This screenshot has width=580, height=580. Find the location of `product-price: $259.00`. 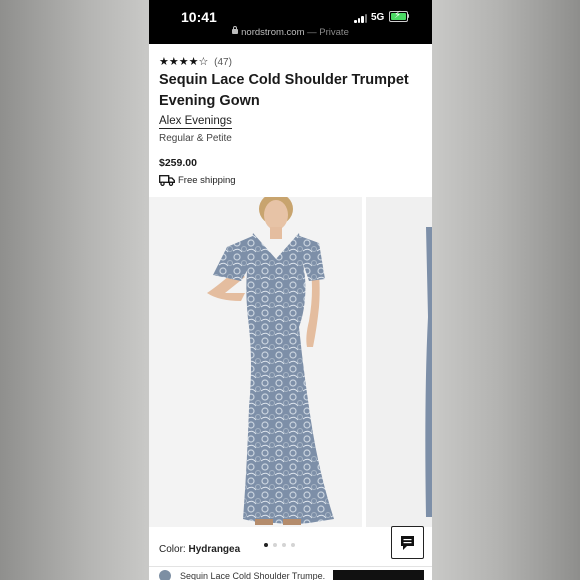

product-price: $259.00 is located at coordinates (178, 163).